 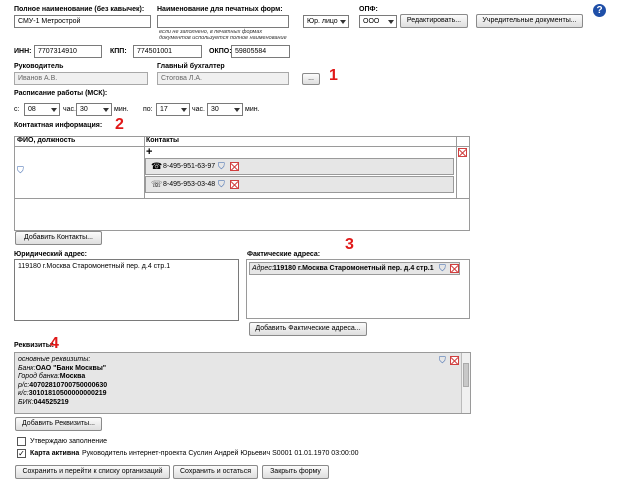 What do you see at coordinates (61, 93) in the screenshot?
I see `schedule-title: Расписание работы (МСК):` at bounding box center [61, 93].